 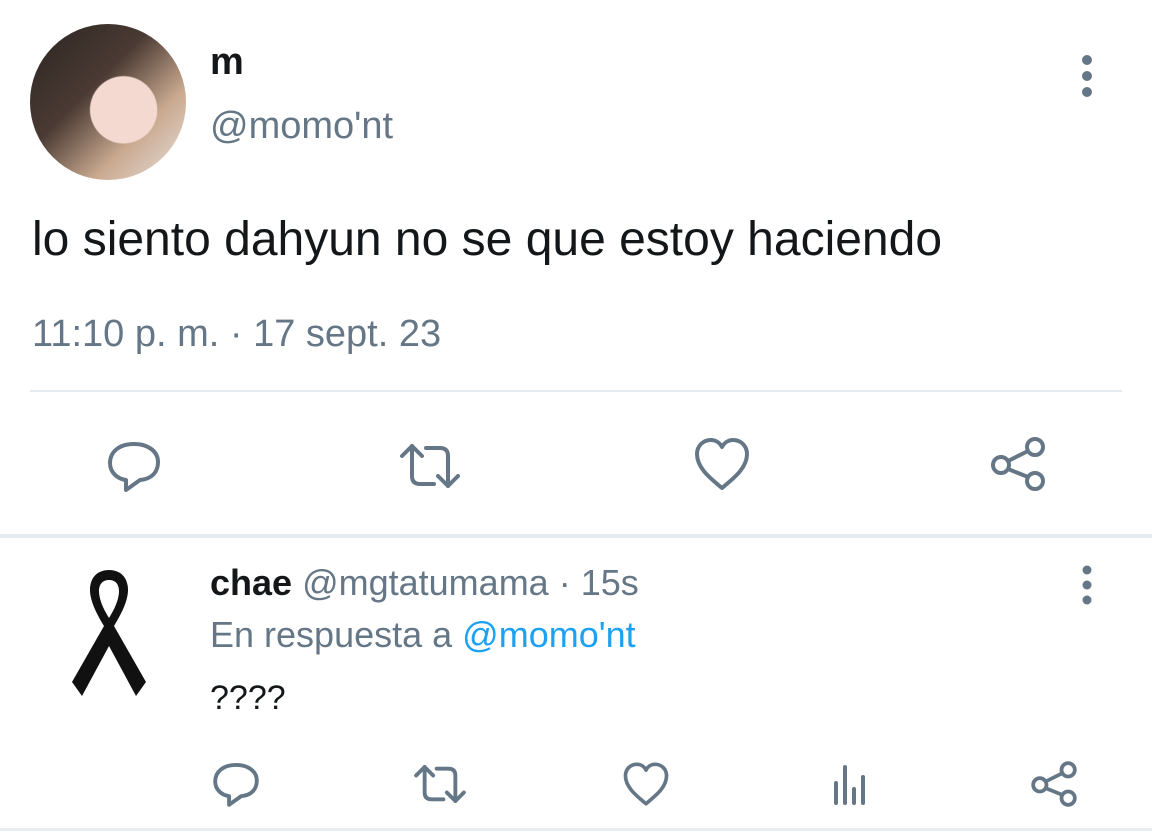 What do you see at coordinates (548, 634) in the screenshot?
I see `reply-to-handle-link: @momo'nt` at bounding box center [548, 634].